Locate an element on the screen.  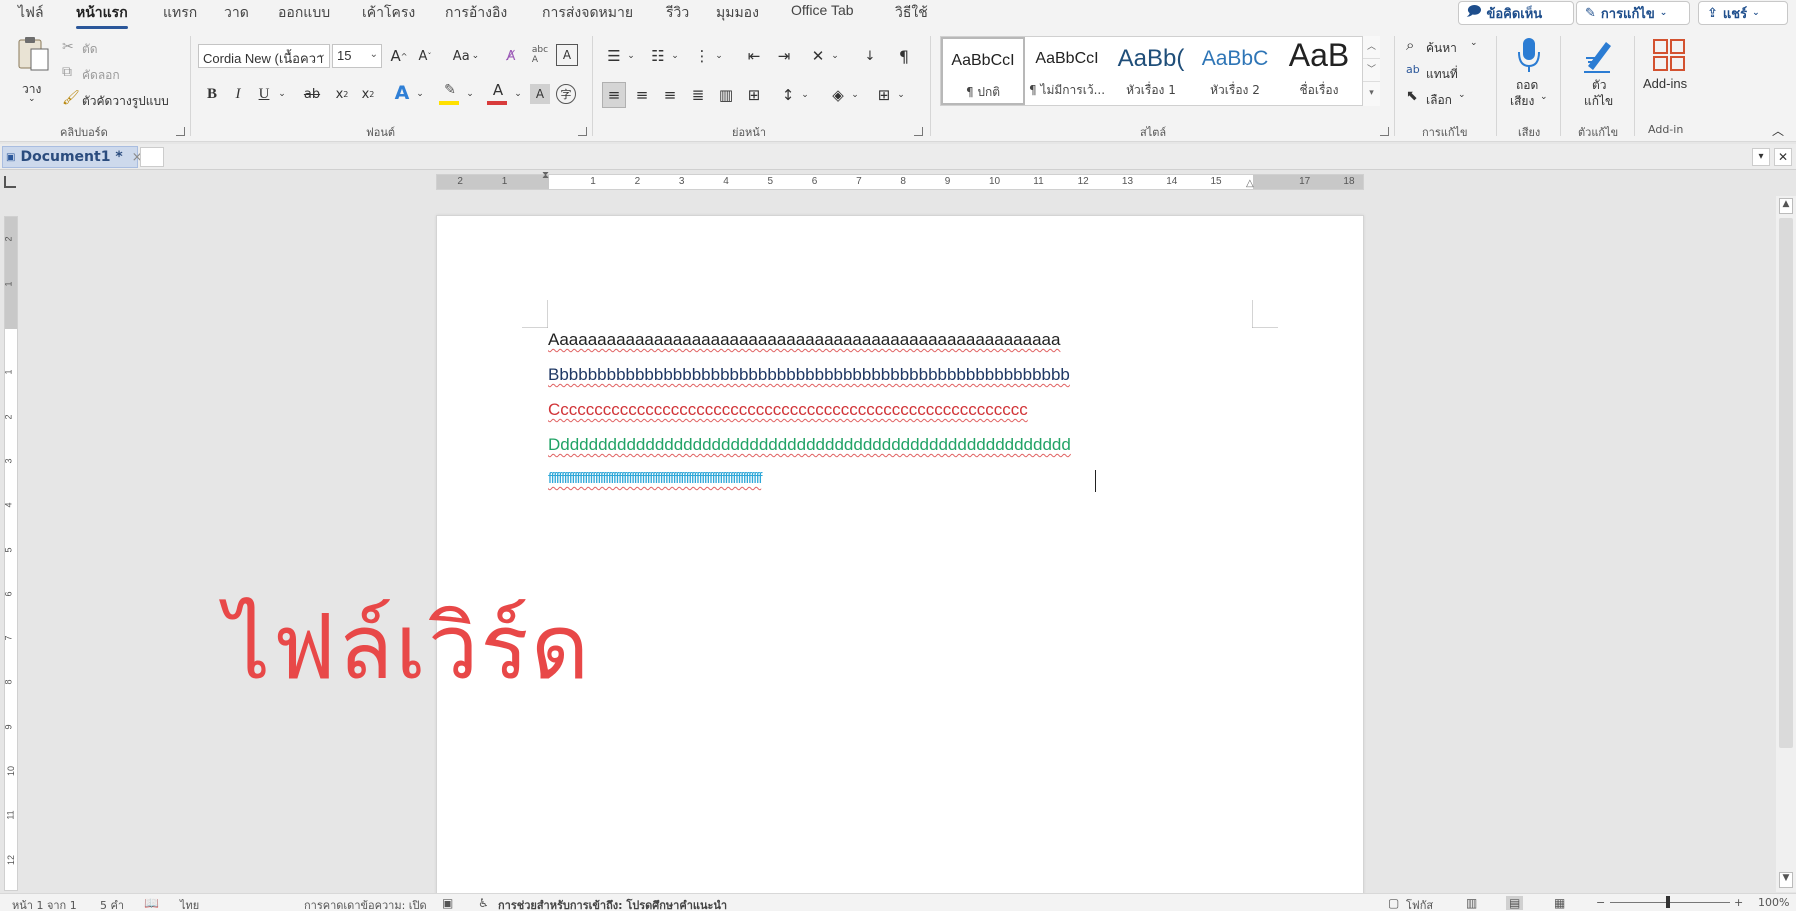
character-border-icon: A is located at coordinates (567, 55).